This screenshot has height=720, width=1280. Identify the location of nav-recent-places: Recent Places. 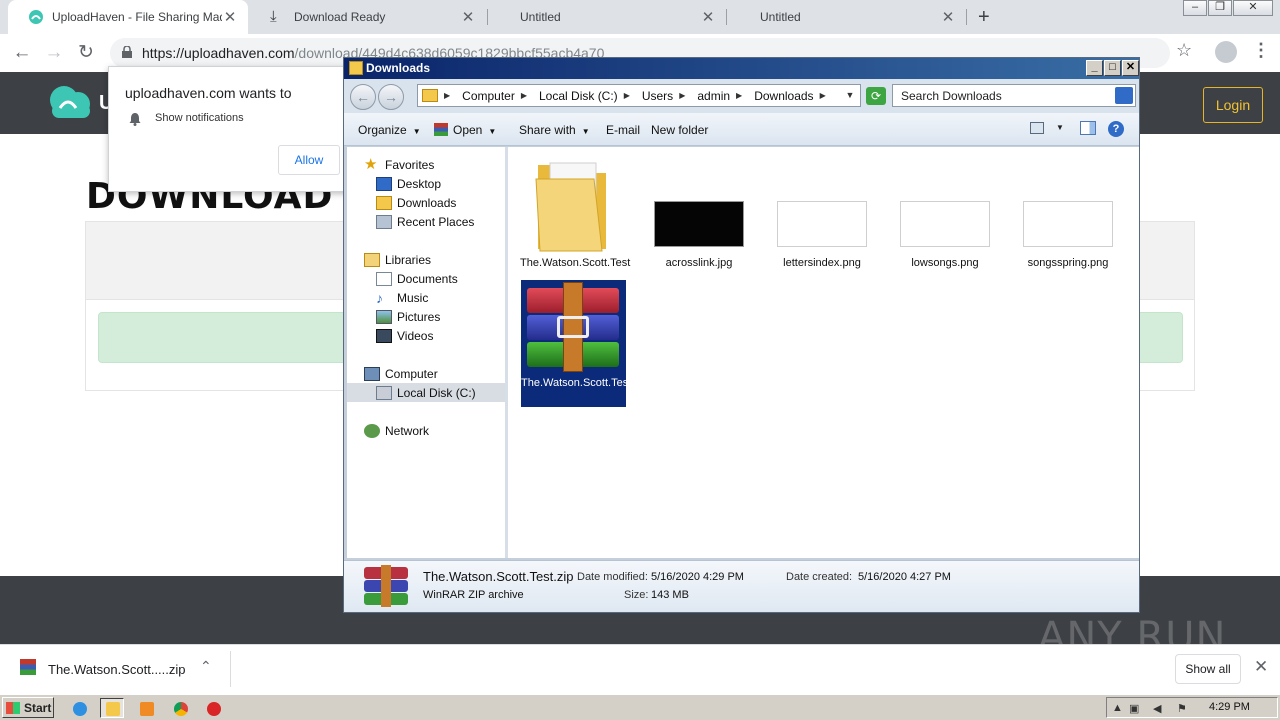
(426, 221).